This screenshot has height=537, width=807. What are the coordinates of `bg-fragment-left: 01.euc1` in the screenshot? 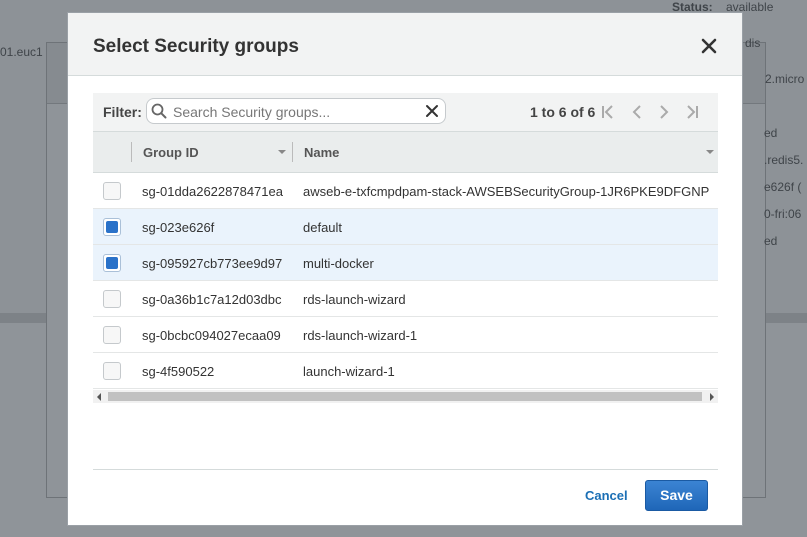 It's located at (21, 52).